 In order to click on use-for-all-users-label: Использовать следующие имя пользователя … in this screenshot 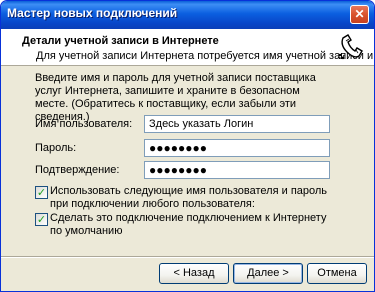, I will do `click(190, 198)`.